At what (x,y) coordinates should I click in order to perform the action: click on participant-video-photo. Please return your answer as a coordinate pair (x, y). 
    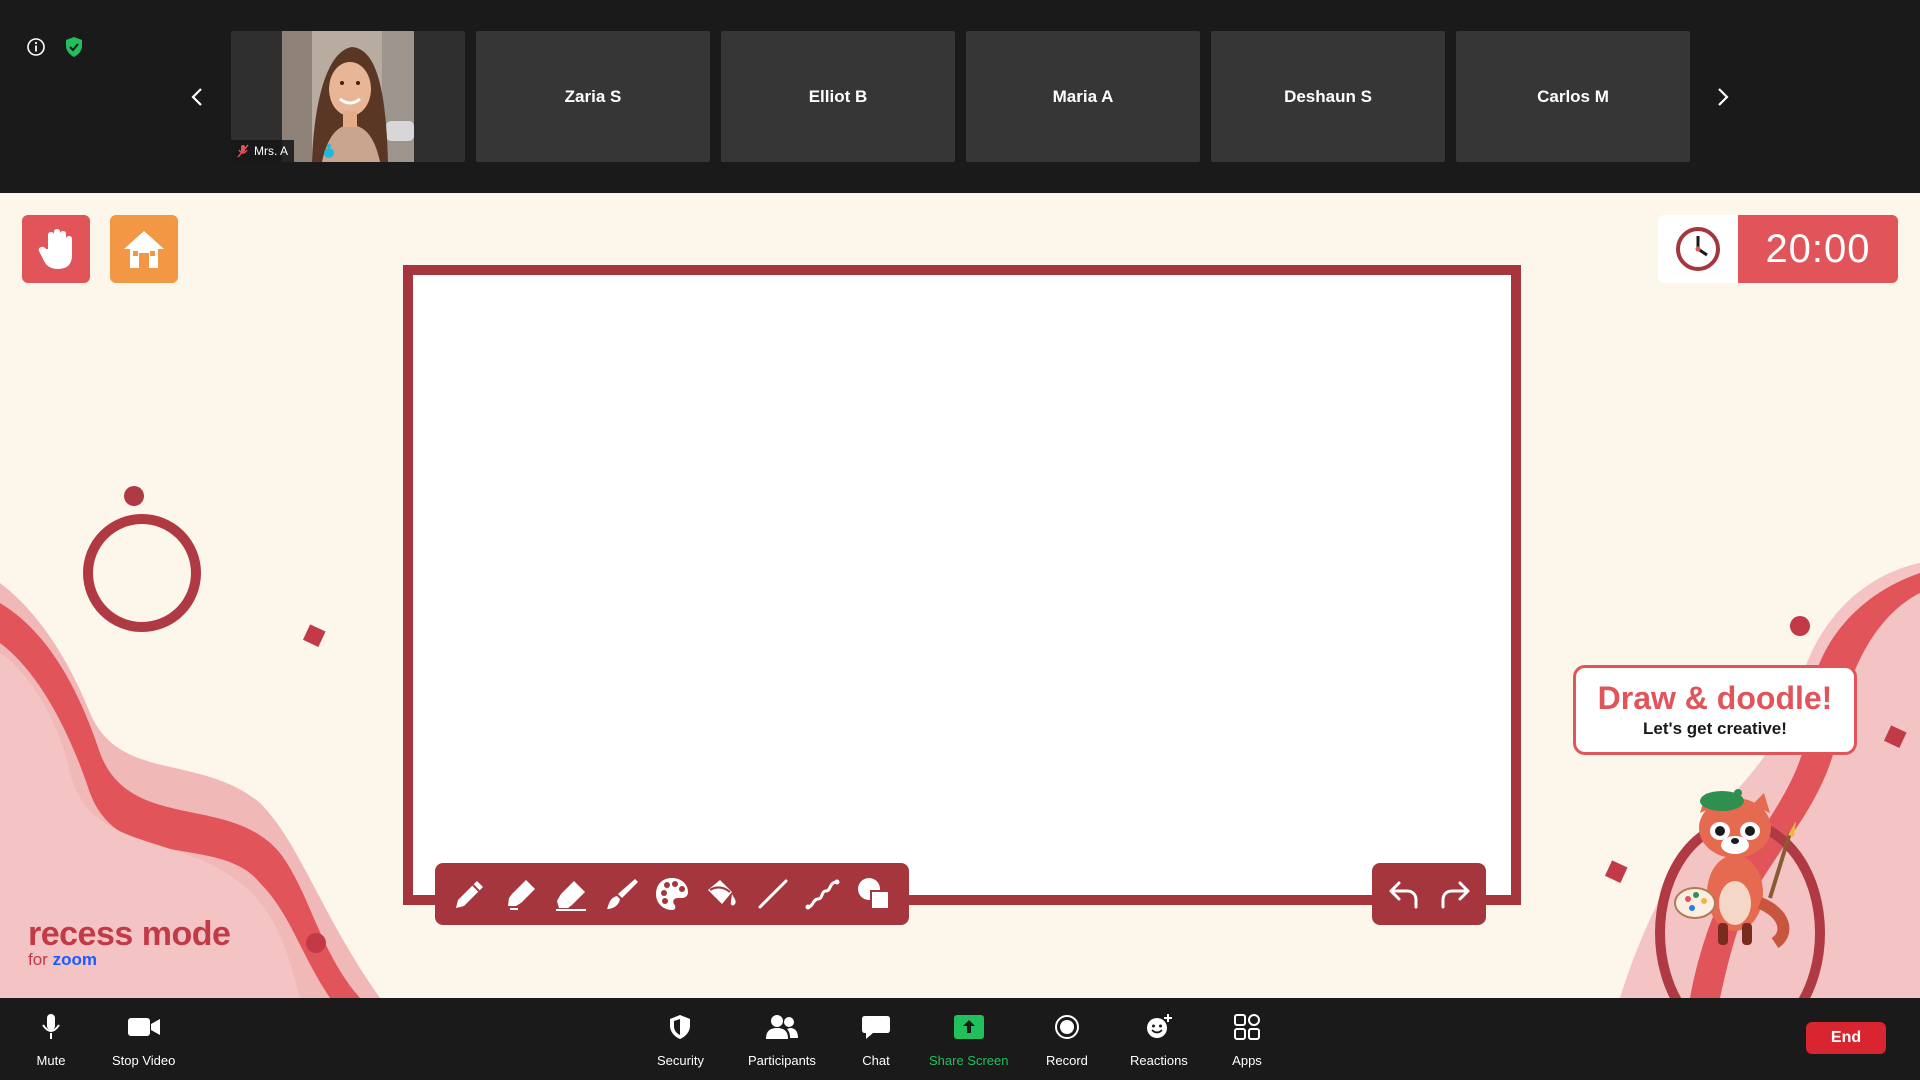
    Looking at the image, I should click on (348, 96).